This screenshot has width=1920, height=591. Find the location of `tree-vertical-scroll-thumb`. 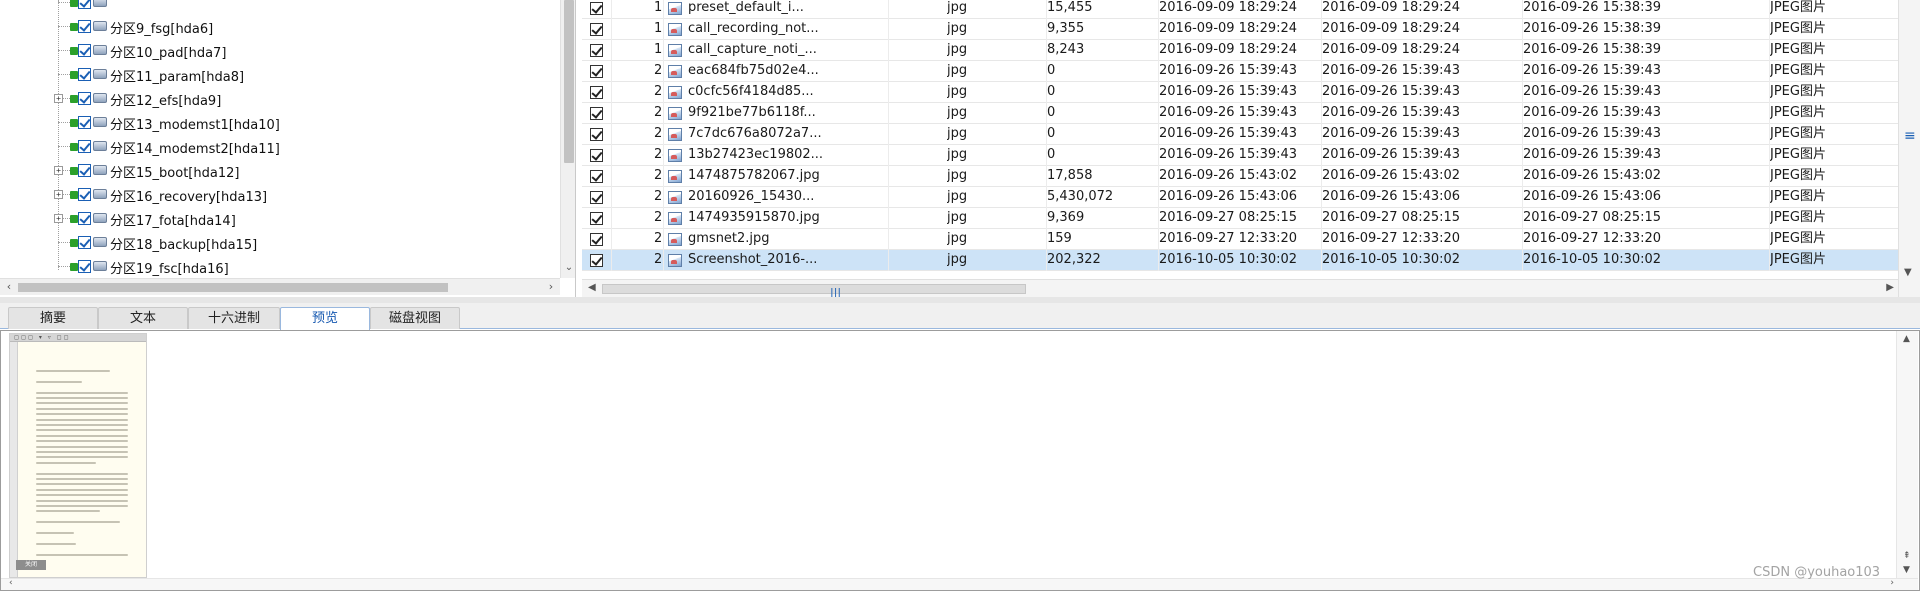

tree-vertical-scroll-thumb is located at coordinates (569, 81).